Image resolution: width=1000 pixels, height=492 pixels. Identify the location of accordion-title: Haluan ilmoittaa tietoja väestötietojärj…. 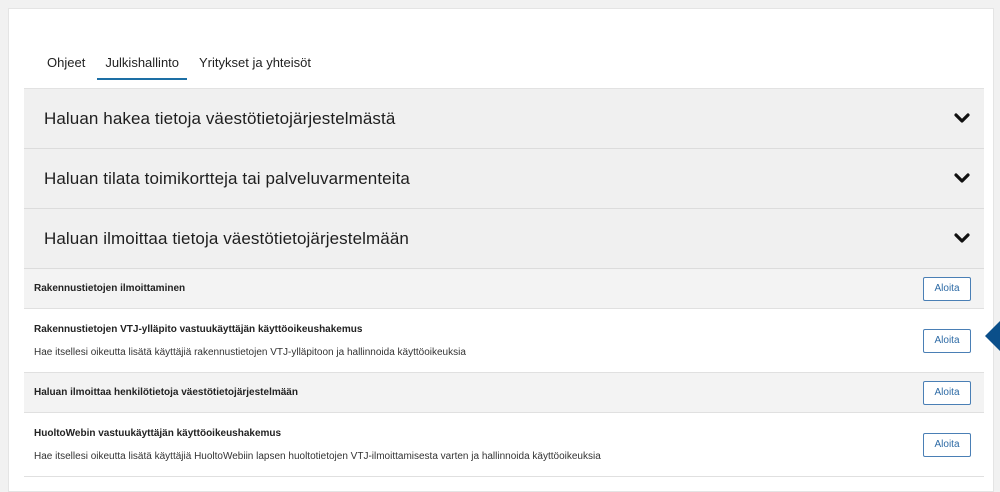
(226, 238).